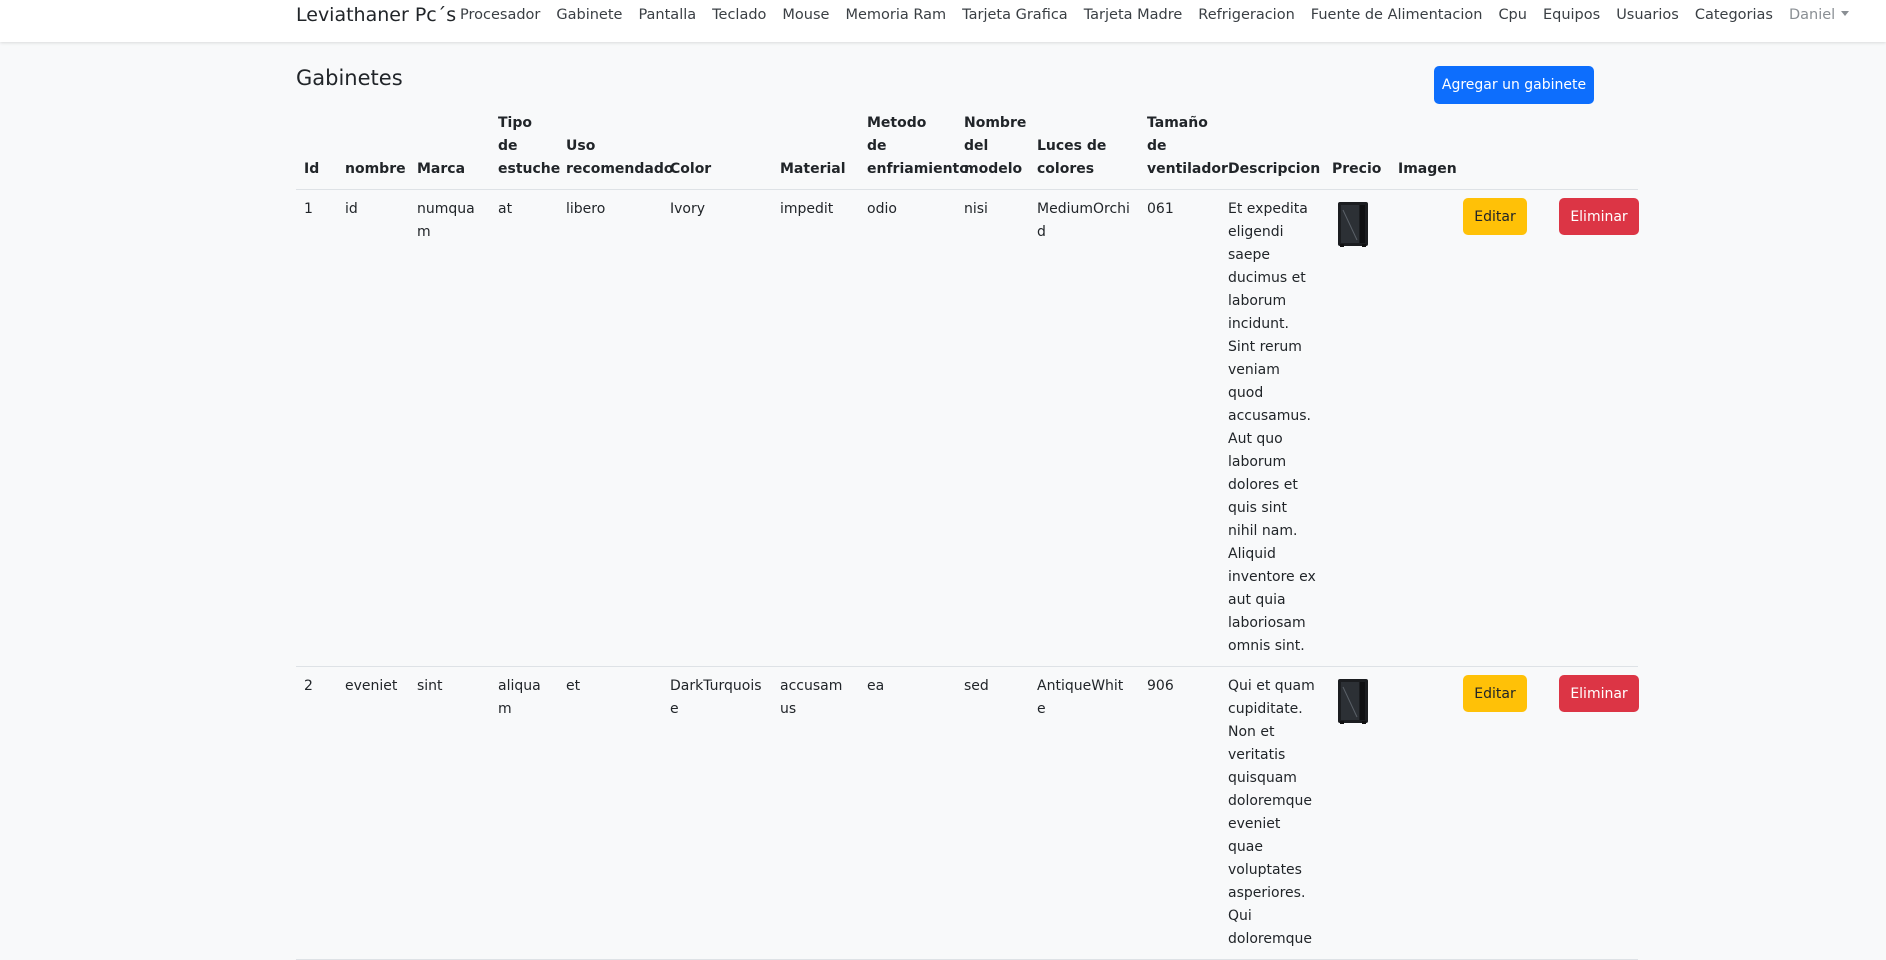  I want to click on page-title: Gabinetes, so click(349, 78).